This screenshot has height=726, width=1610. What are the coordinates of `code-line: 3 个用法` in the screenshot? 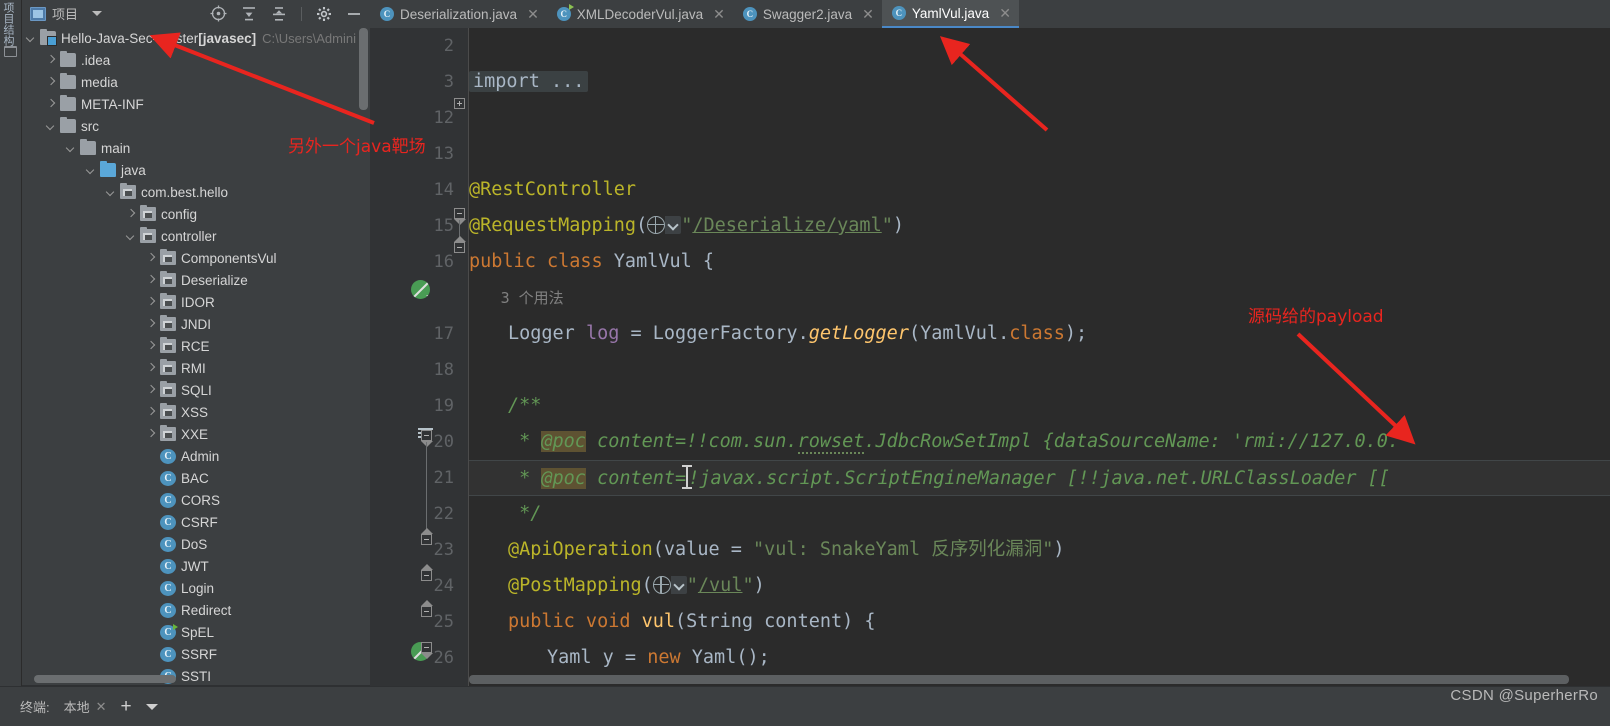 It's located at (1039, 298).